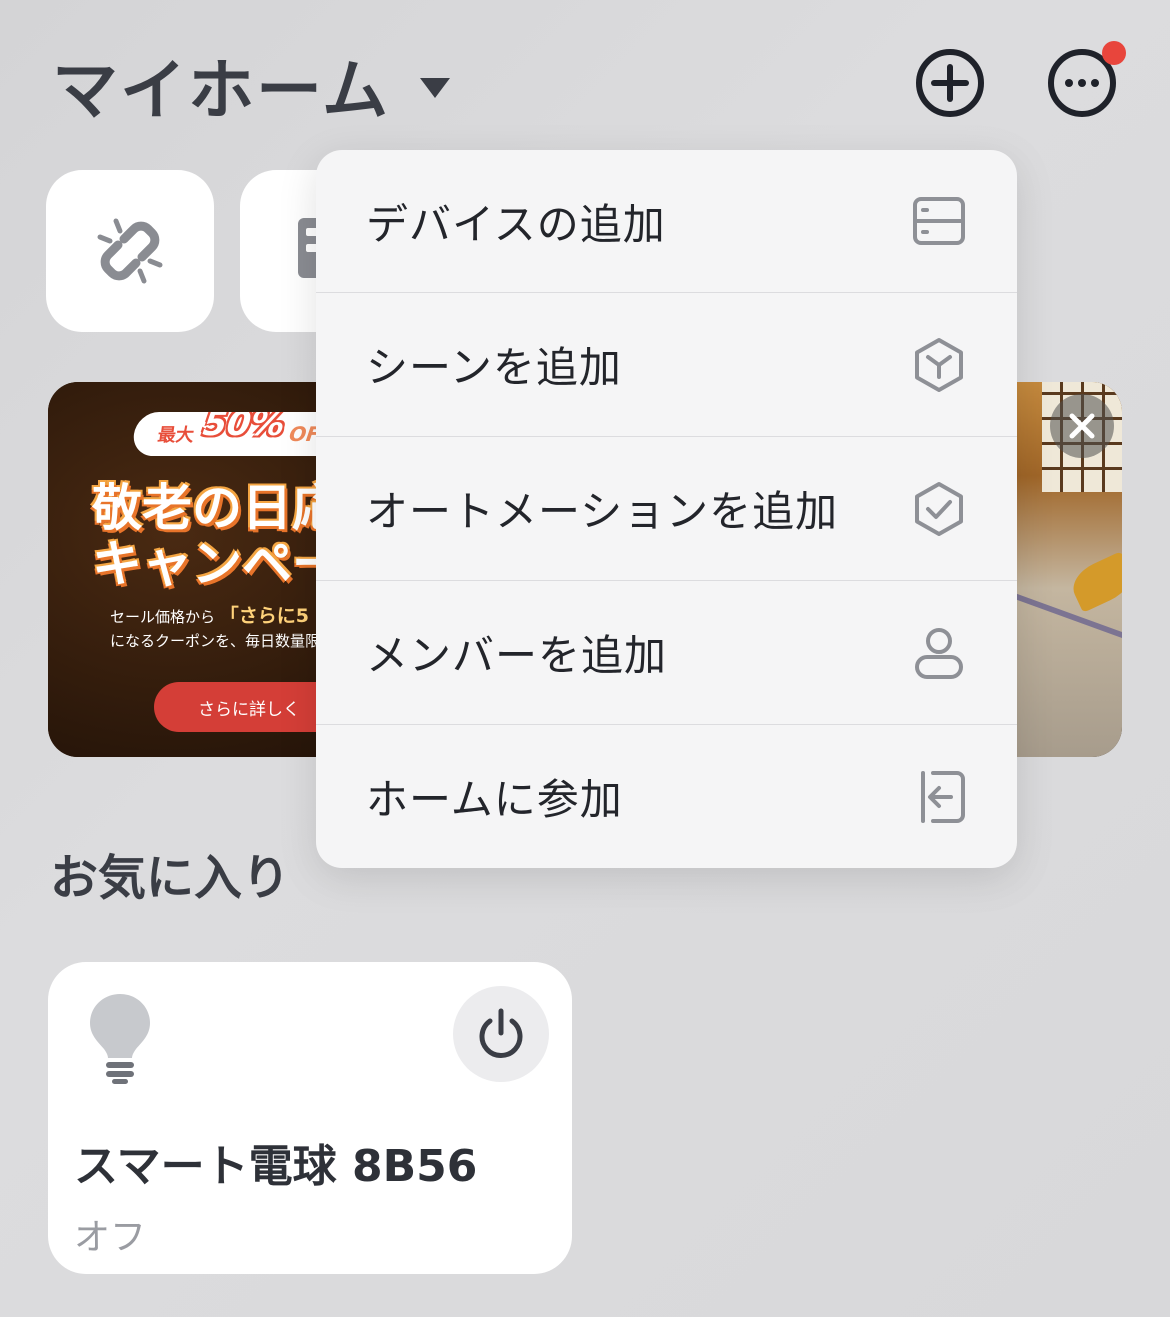 This screenshot has width=1170, height=1317. I want to click on power-toggle-button, so click(501, 1034).